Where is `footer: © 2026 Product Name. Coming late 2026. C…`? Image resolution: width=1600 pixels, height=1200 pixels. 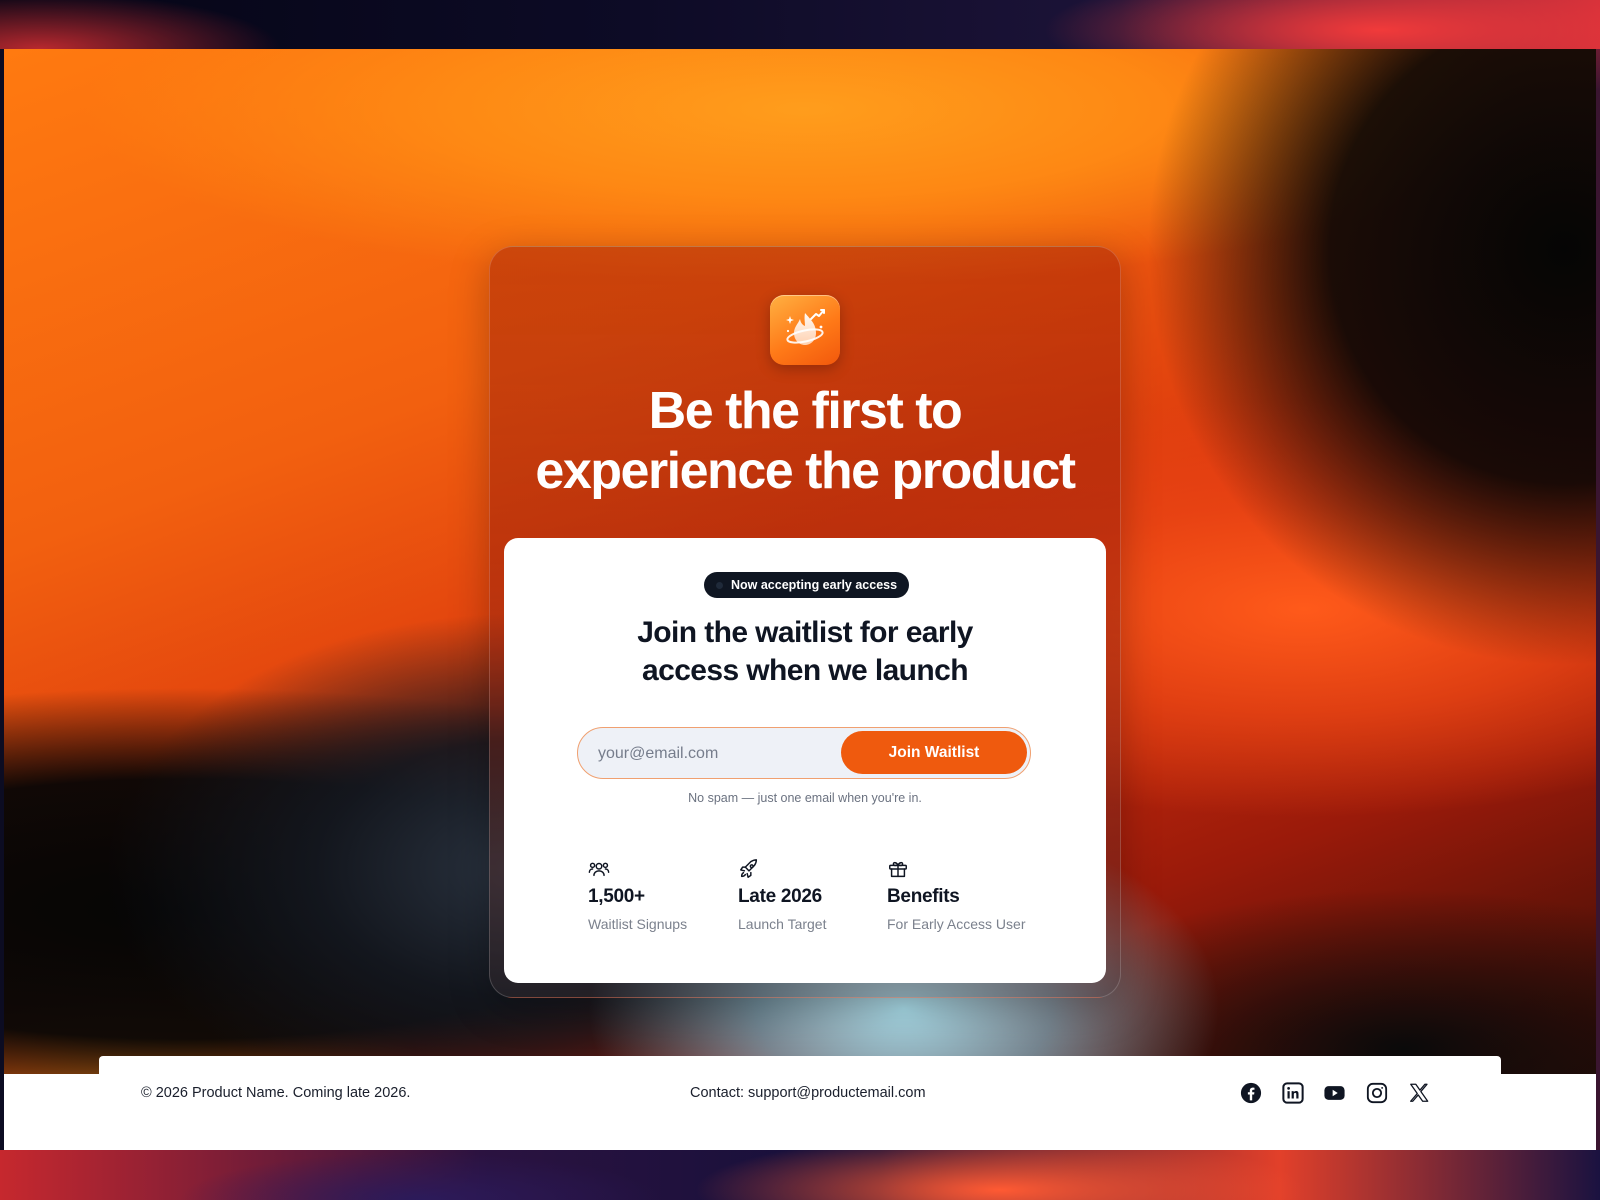 footer: © 2026 Product Name. Coming late 2026. C… is located at coordinates (800, 1112).